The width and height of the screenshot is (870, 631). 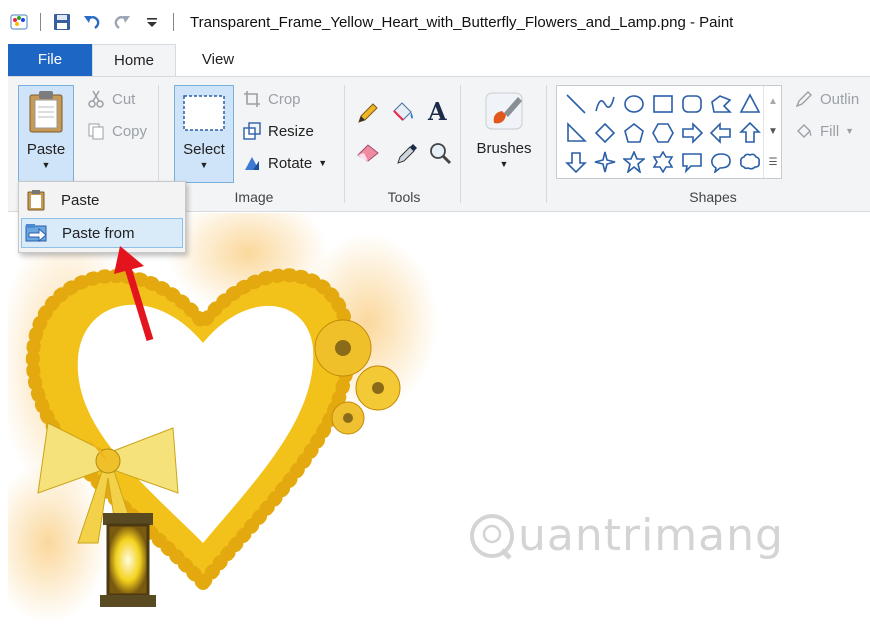 I want to click on resize-icon, so click(x=252, y=131).